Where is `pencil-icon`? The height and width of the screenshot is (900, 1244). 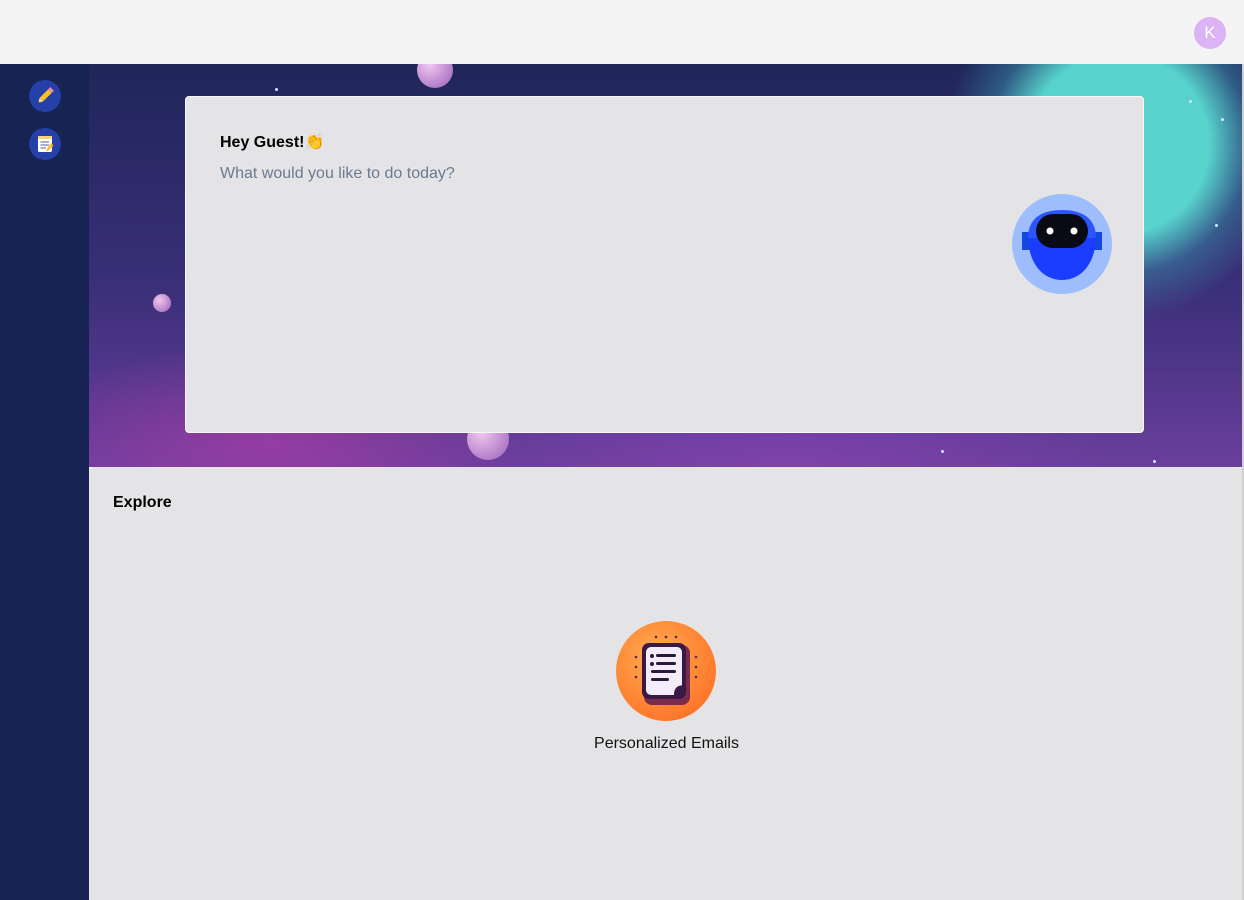
pencil-icon is located at coordinates (45, 95).